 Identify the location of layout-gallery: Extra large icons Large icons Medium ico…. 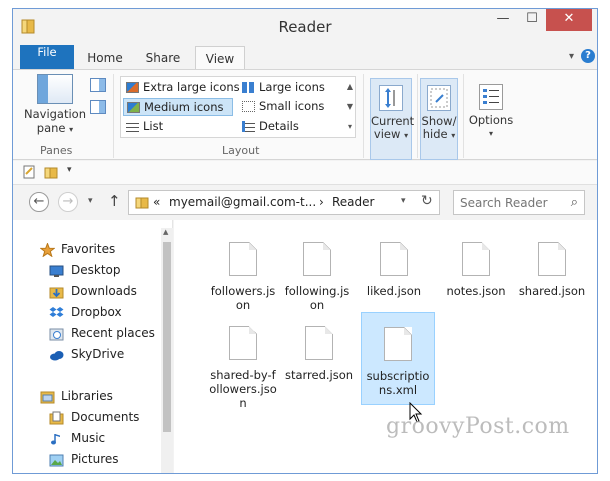
(238, 107).